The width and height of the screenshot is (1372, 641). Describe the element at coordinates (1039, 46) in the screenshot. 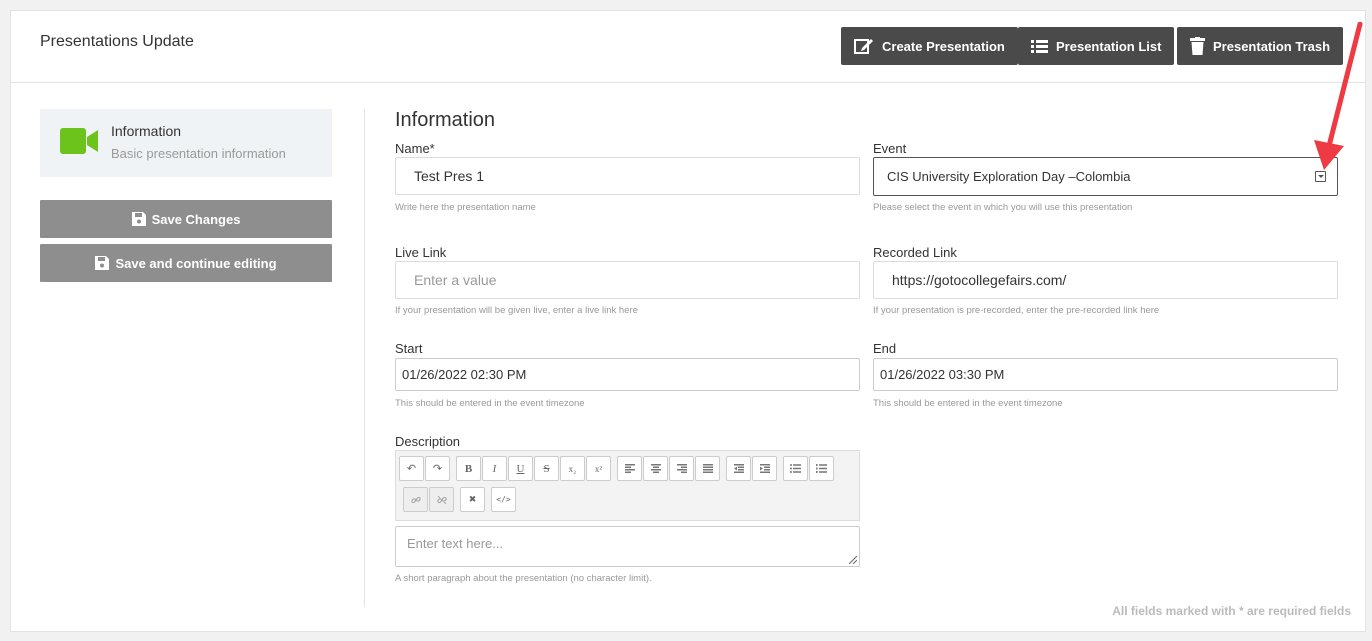

I see `list-icon` at that location.